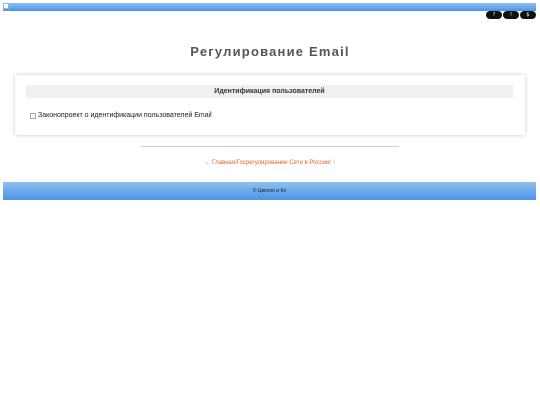 Image resolution: width=540 pixels, height=405 pixels. I want to click on info-button: !, so click(511, 15).